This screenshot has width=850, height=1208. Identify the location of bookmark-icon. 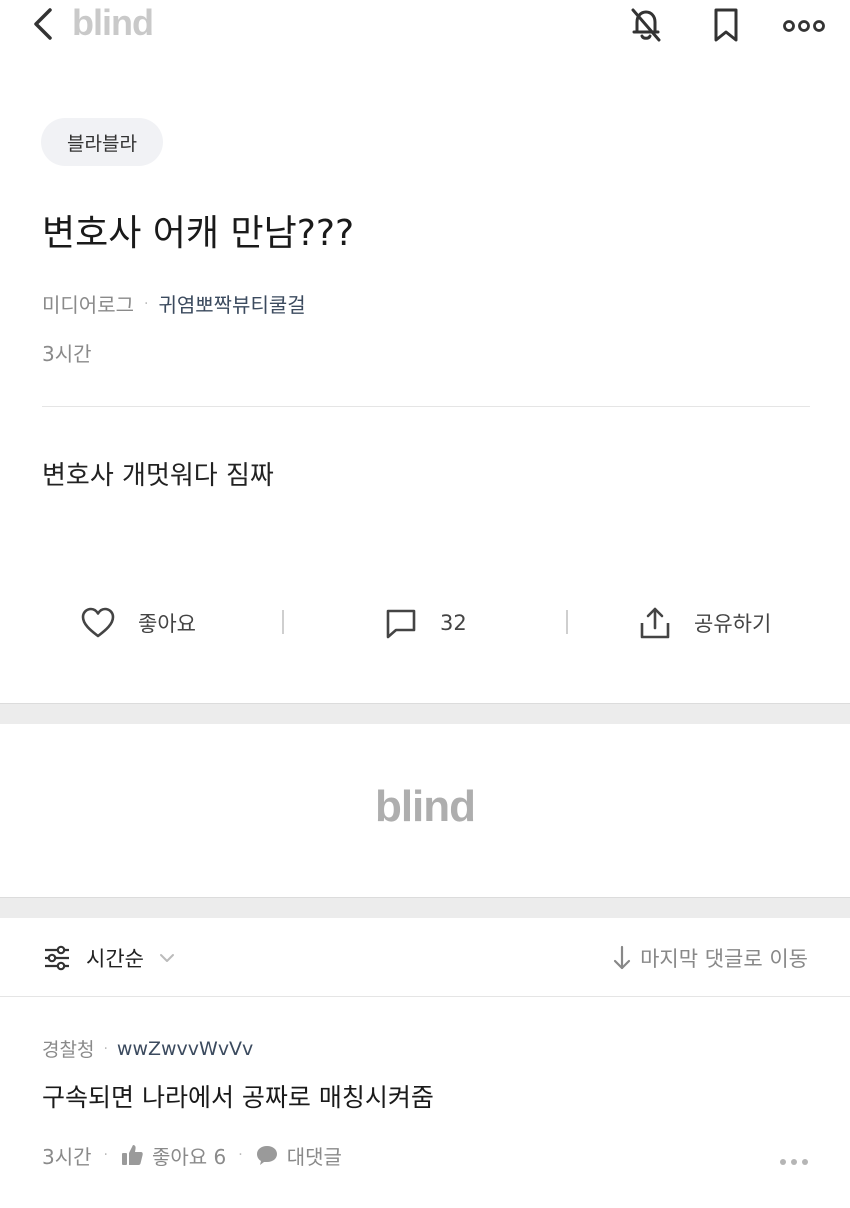
(726, 25).